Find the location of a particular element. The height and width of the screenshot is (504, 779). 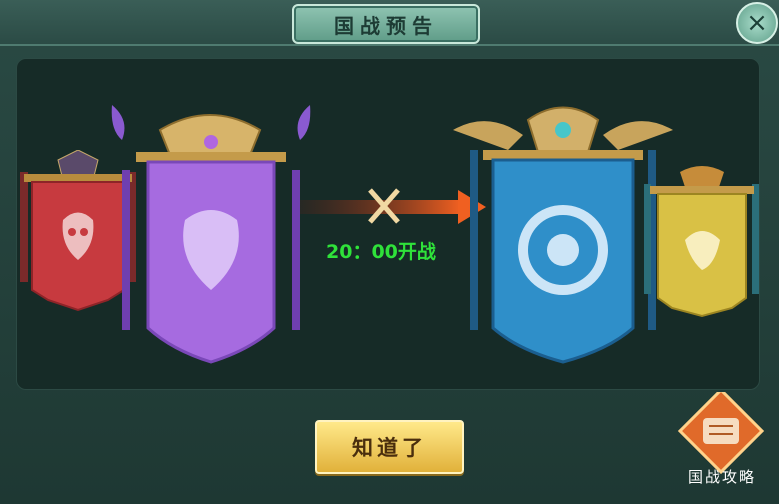

dialog-header: 国战预告 × is located at coordinates (389, 23).